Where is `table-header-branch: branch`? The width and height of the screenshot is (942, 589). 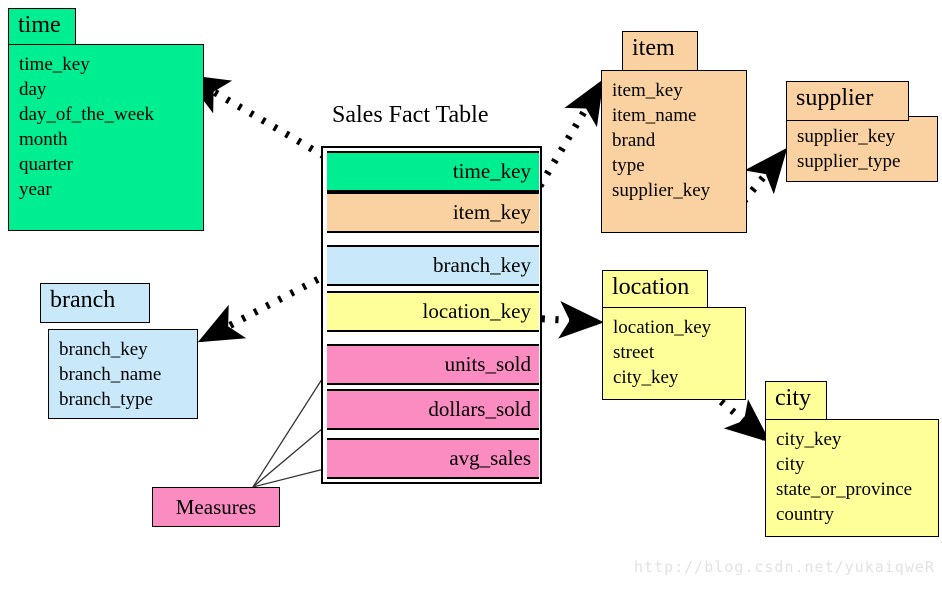 table-header-branch: branch is located at coordinates (95, 303).